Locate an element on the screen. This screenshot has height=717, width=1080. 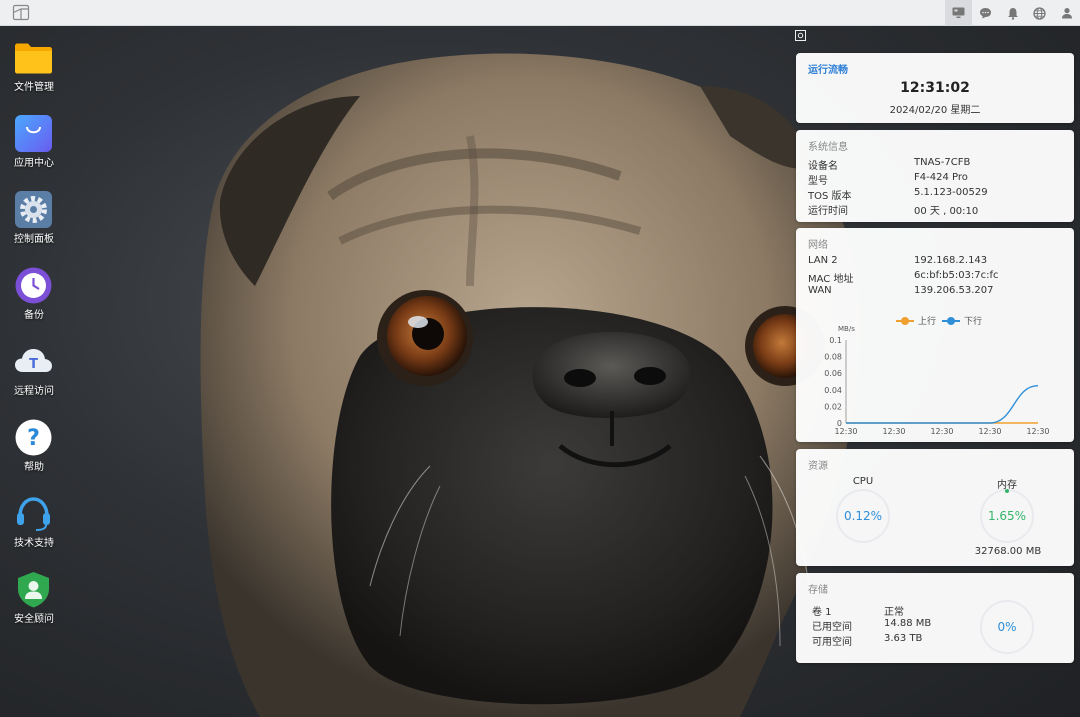
widget-title: 资源 is located at coordinates (818, 466).